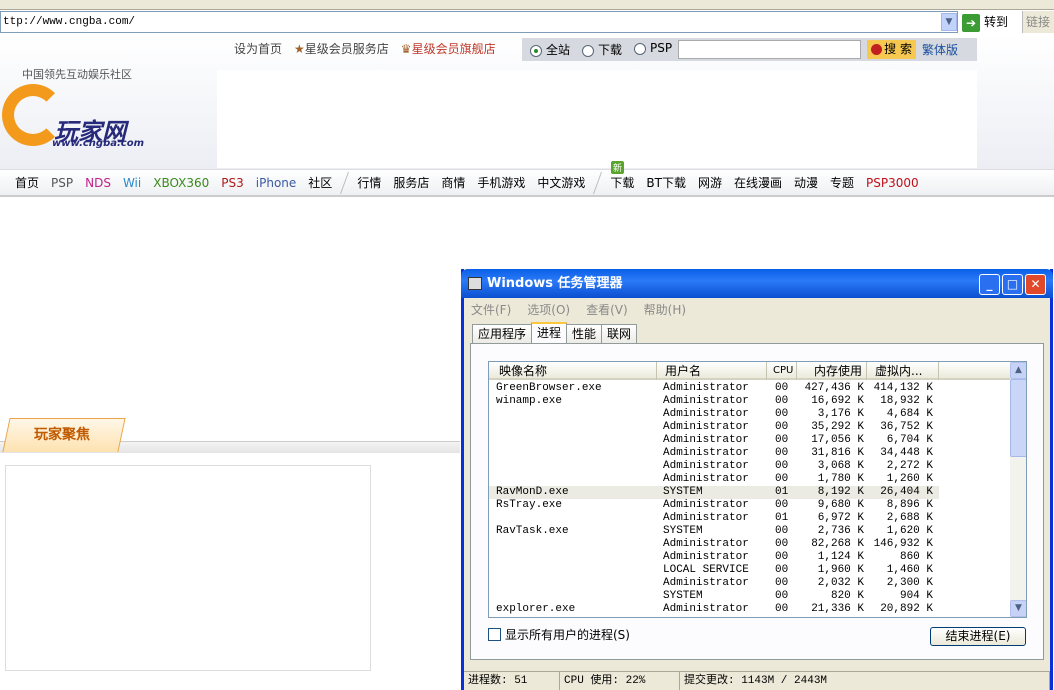 This screenshot has width=1054, height=690. I want to click on table-row: Administrator 01 6,972 K 2,688 K, so click(714, 518).